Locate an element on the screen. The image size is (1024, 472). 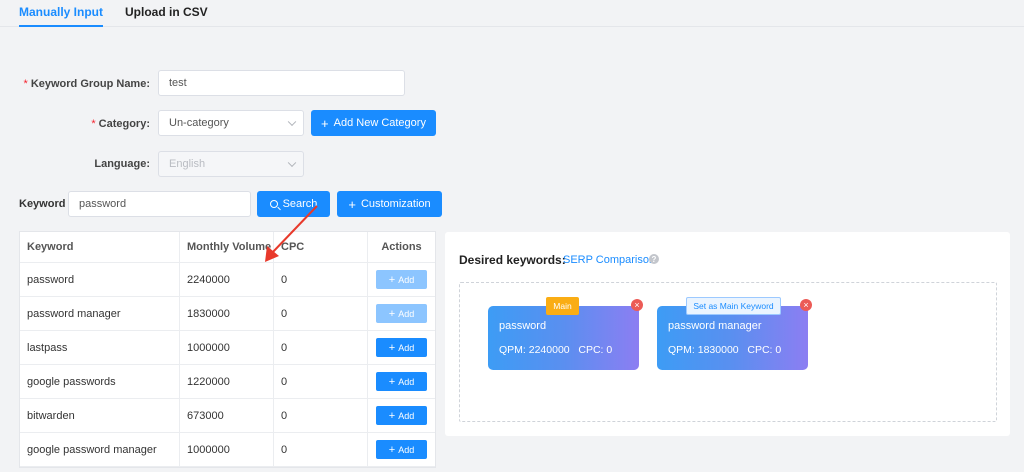
table-row: google passwords 1220000 0 + Add is located at coordinates (227, 382).